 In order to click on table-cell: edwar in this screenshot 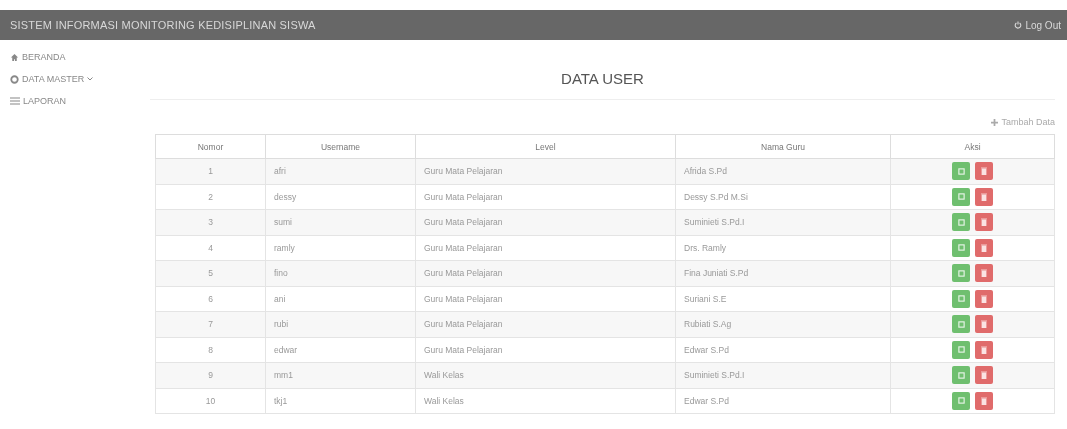, I will do `click(340, 350)`.